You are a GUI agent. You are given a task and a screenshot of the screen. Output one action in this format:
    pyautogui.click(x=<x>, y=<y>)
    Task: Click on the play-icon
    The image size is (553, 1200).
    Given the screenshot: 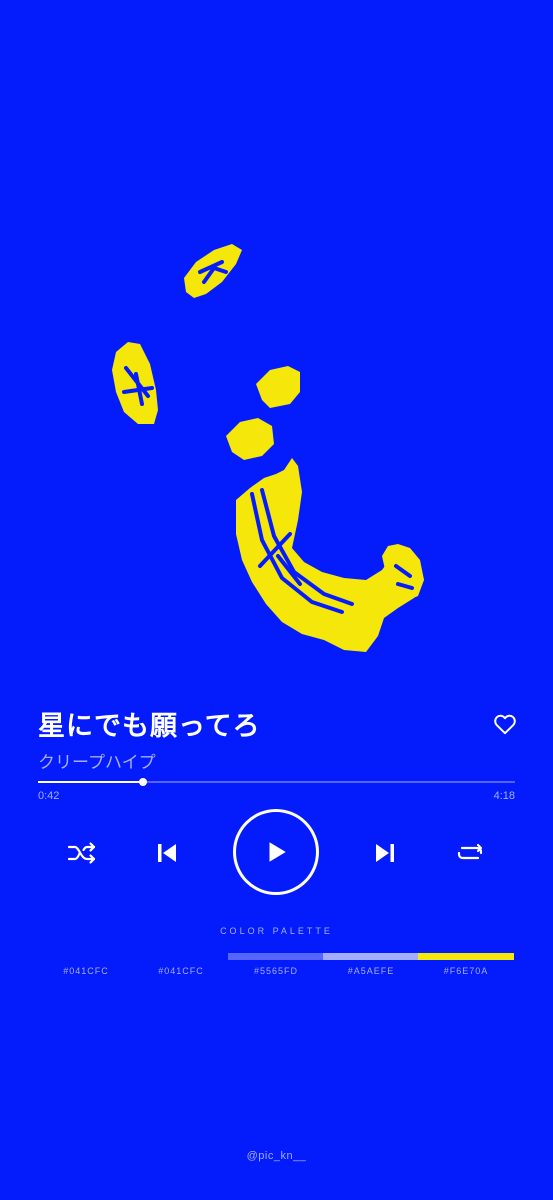 What is the action you would take?
    pyautogui.click(x=277, y=852)
    